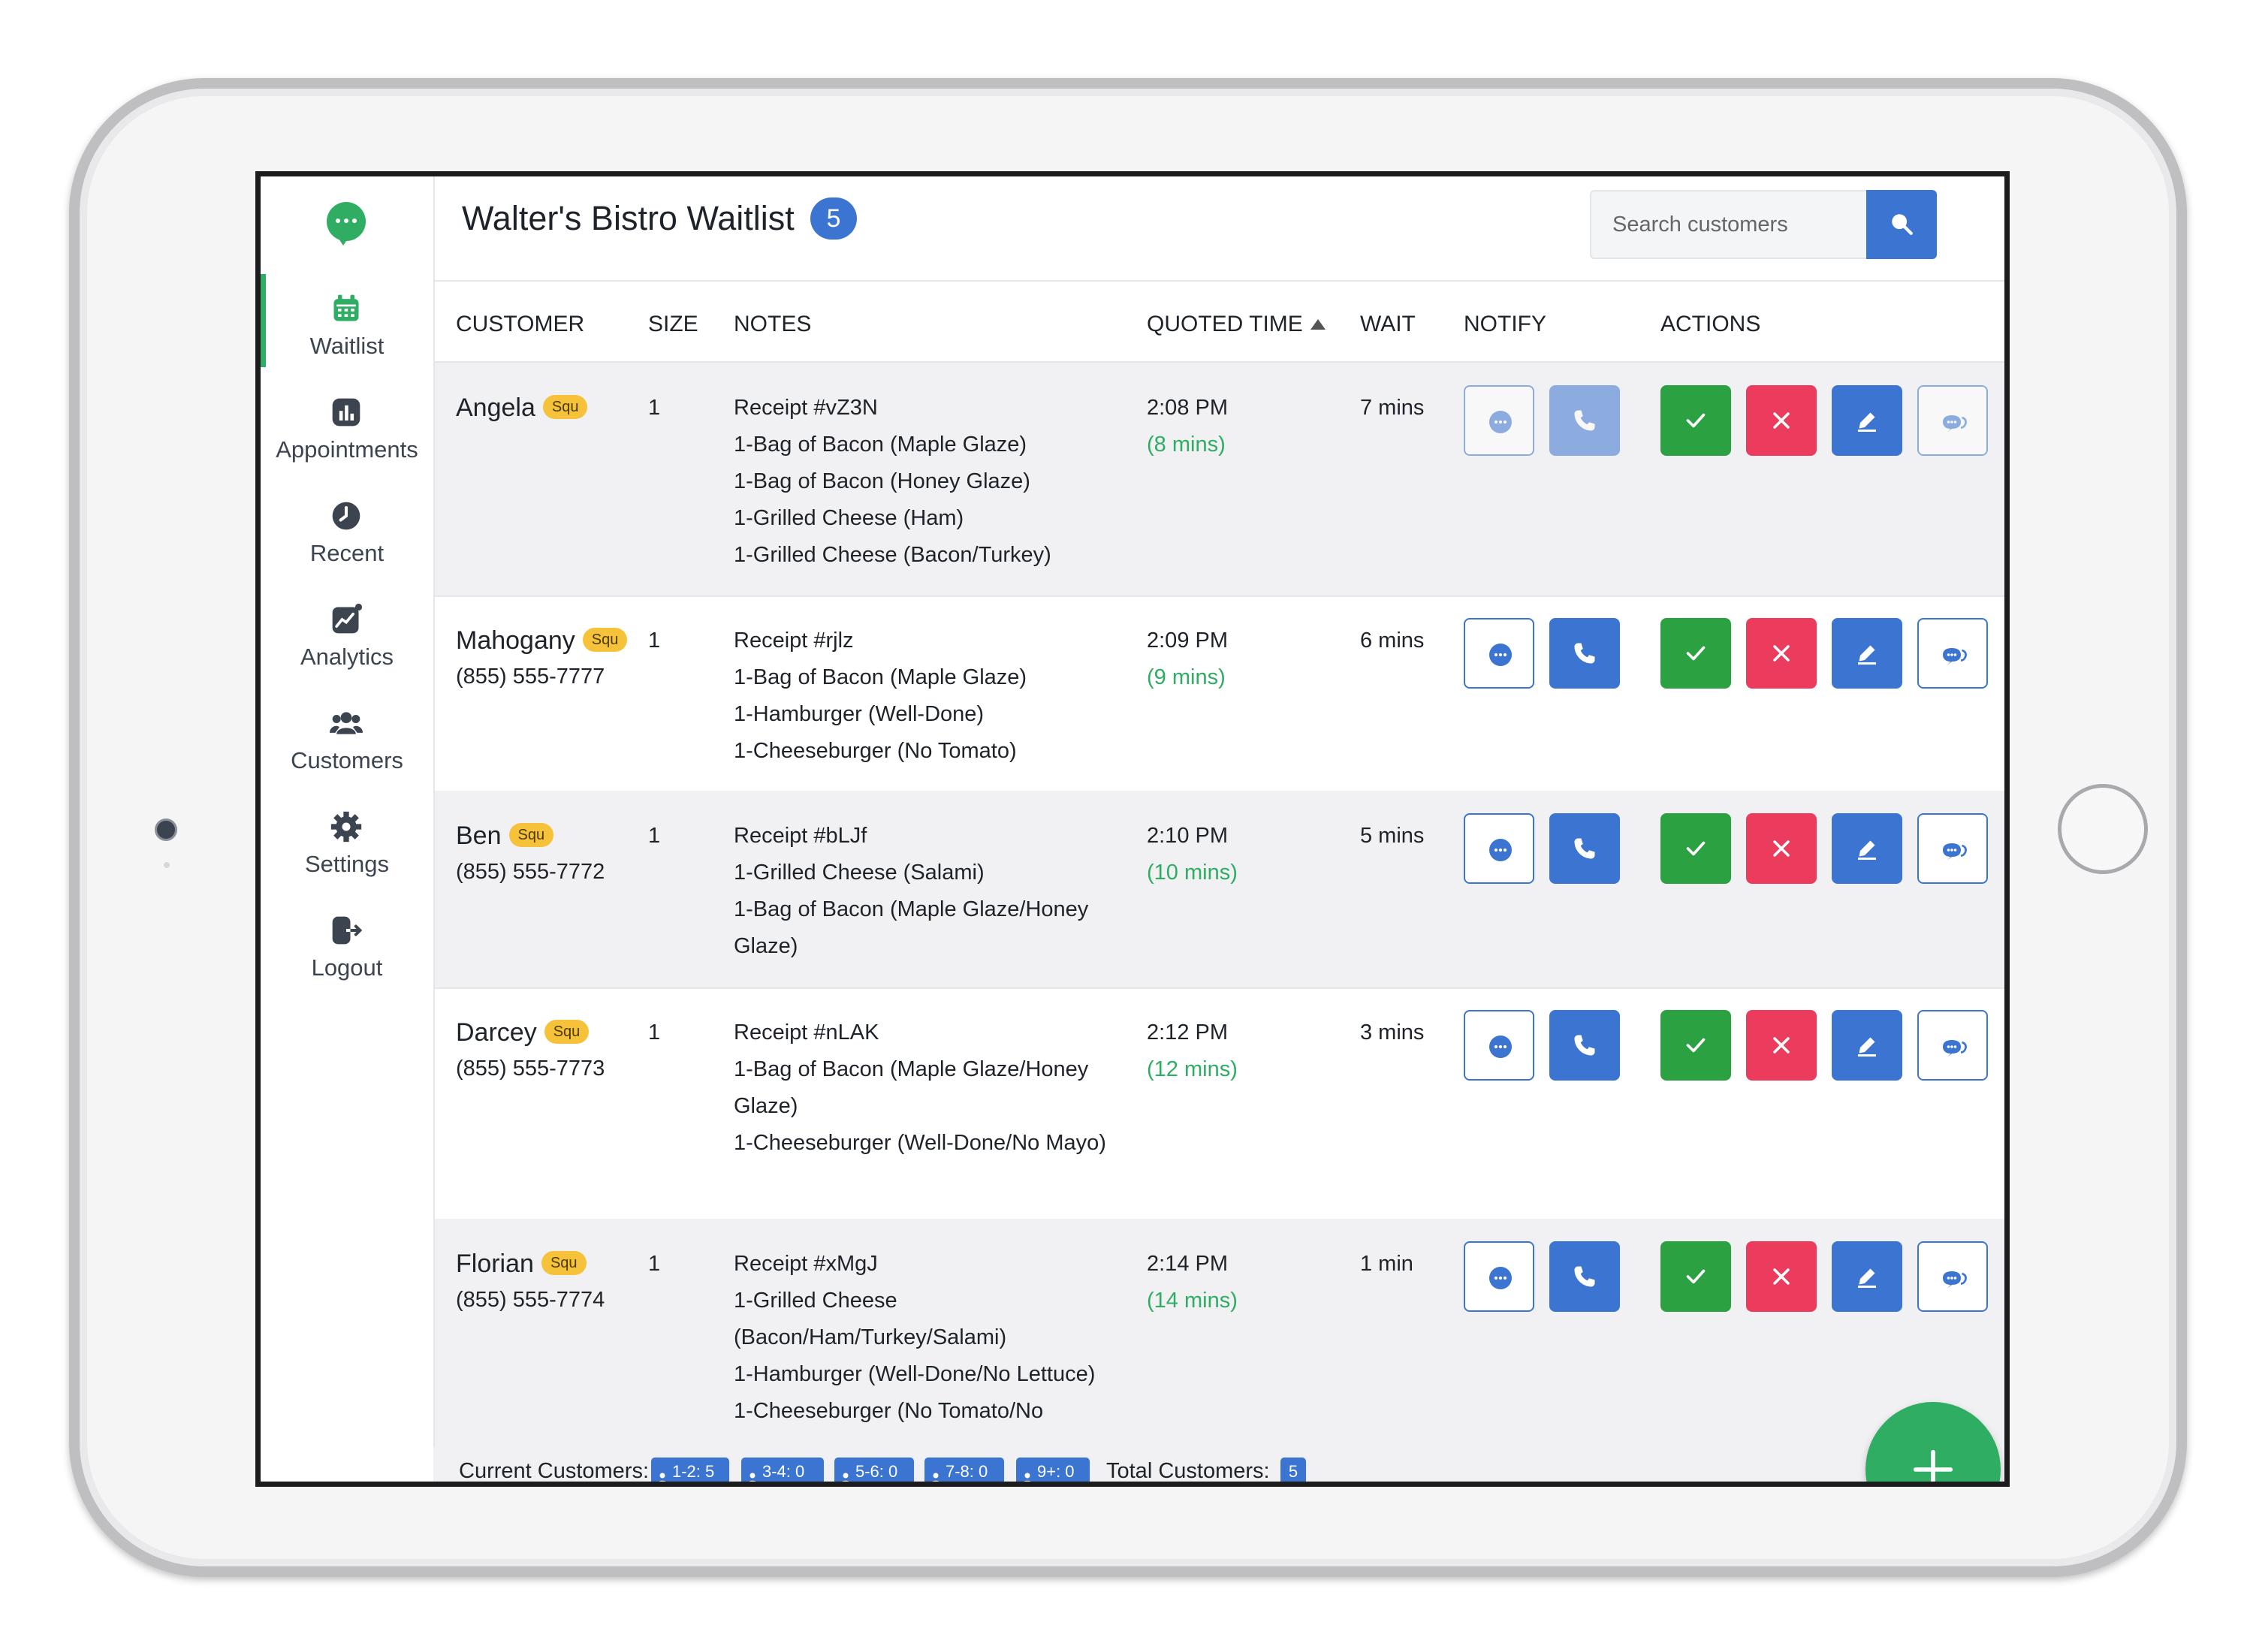 Image resolution: width=2253 pixels, height=1652 pixels. What do you see at coordinates (520, 324) in the screenshot?
I see `column-header-customer: CUSTOMER` at bounding box center [520, 324].